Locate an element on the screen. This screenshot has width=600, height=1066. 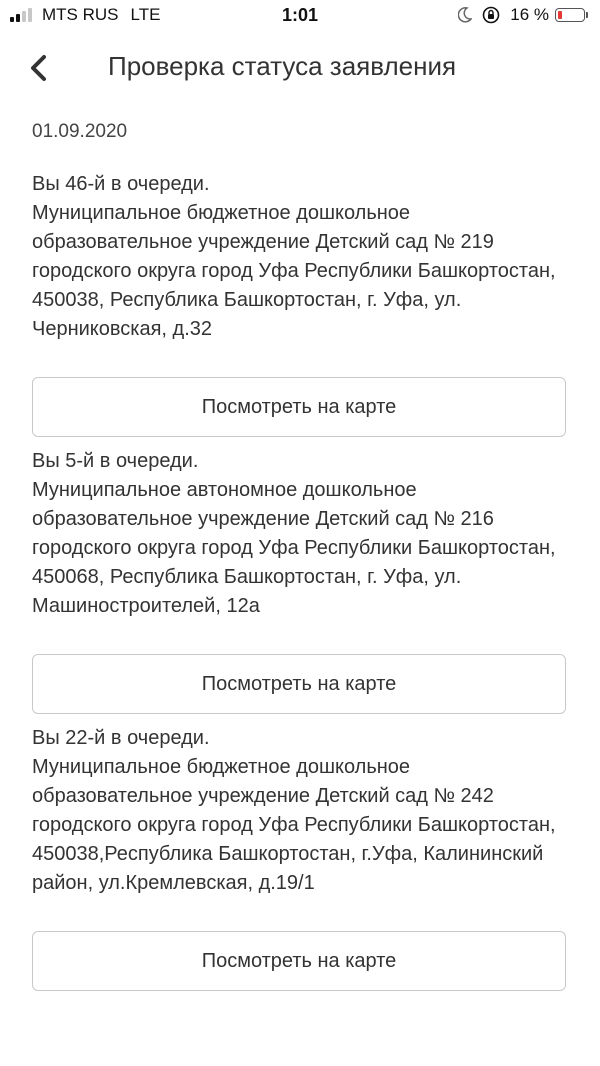
page-title: Проверка статуса заявления is located at coordinates (282, 66).